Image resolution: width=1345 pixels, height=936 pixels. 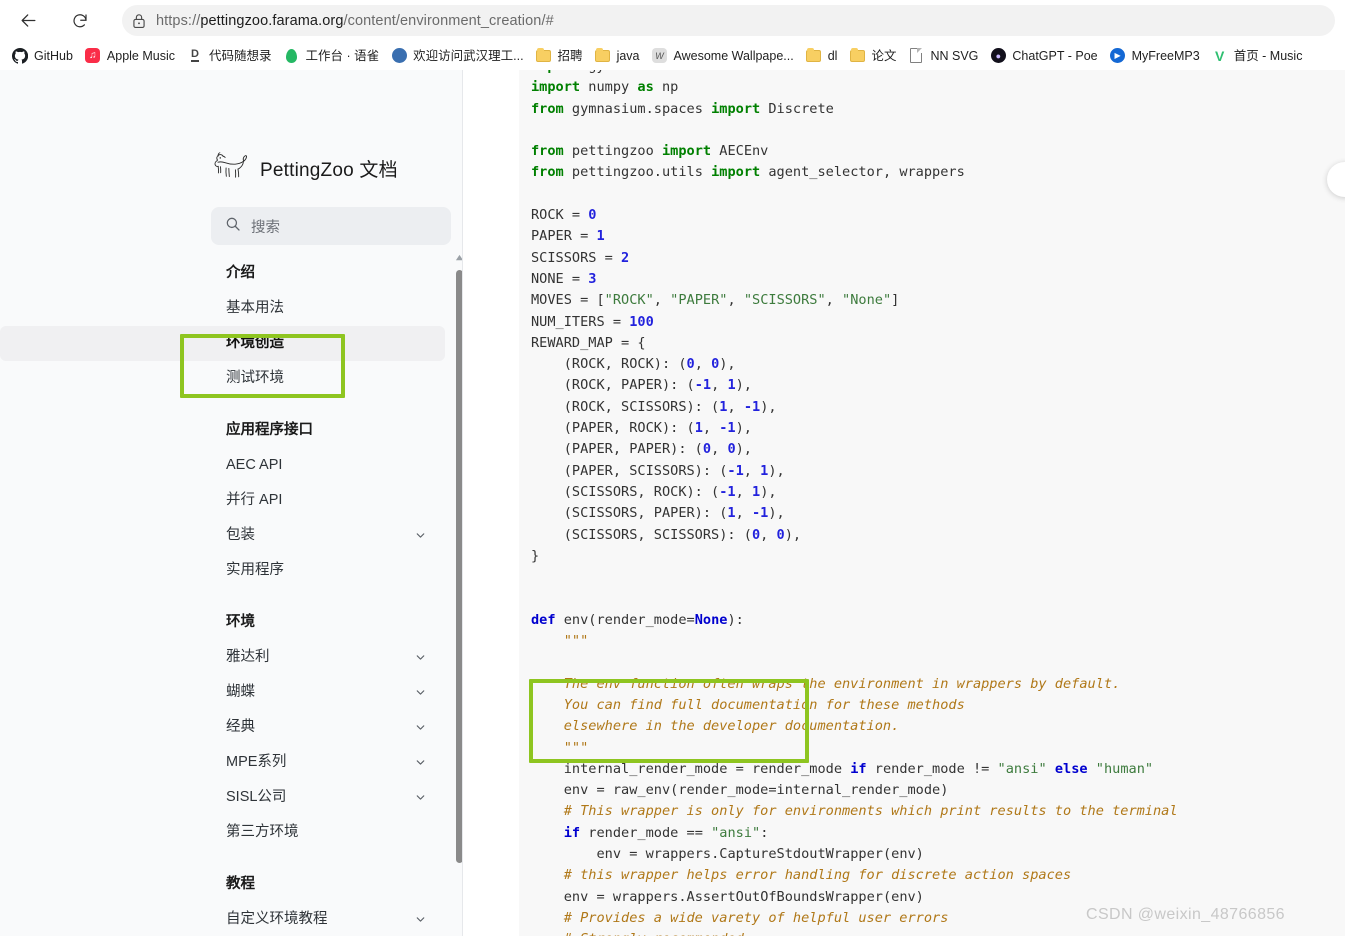 I want to click on bookmark-label: ChatGPT - Poe, so click(x=1055, y=55).